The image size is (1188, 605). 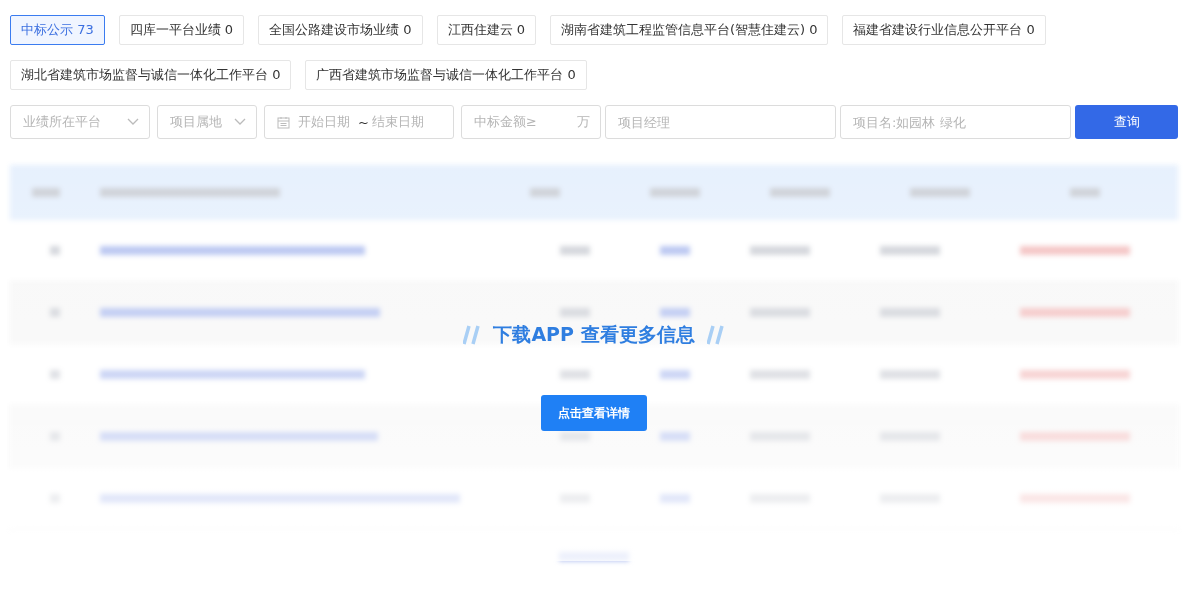 I want to click on filter-tab: 福建省建设行业信息公开平台 0, so click(x=944, y=30).